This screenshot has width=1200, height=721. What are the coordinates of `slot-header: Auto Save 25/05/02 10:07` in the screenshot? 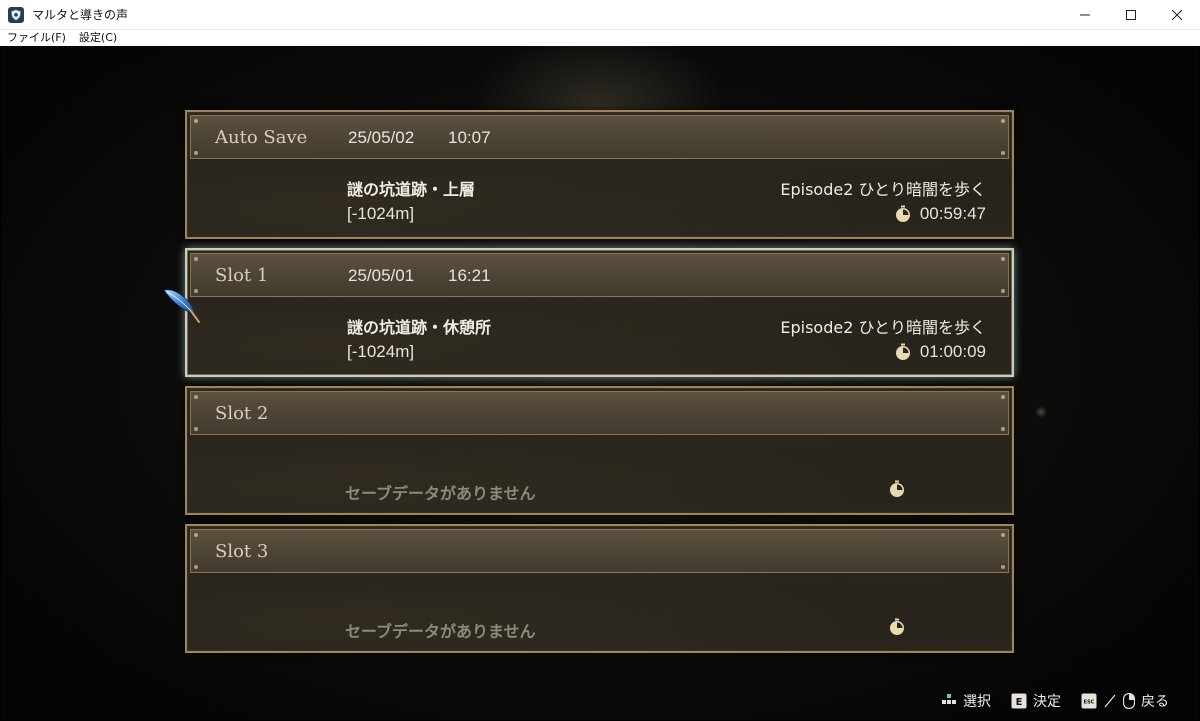 It's located at (599, 137).